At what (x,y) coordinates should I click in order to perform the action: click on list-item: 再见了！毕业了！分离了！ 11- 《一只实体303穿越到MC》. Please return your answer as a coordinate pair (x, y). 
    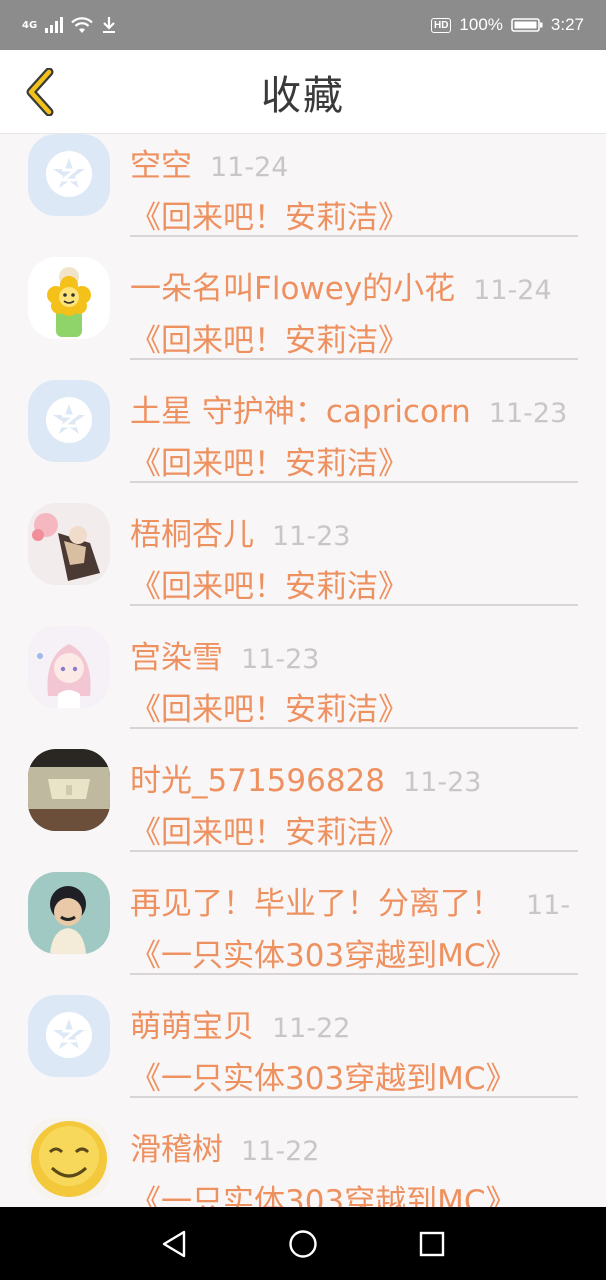
    Looking at the image, I should click on (303, 913).